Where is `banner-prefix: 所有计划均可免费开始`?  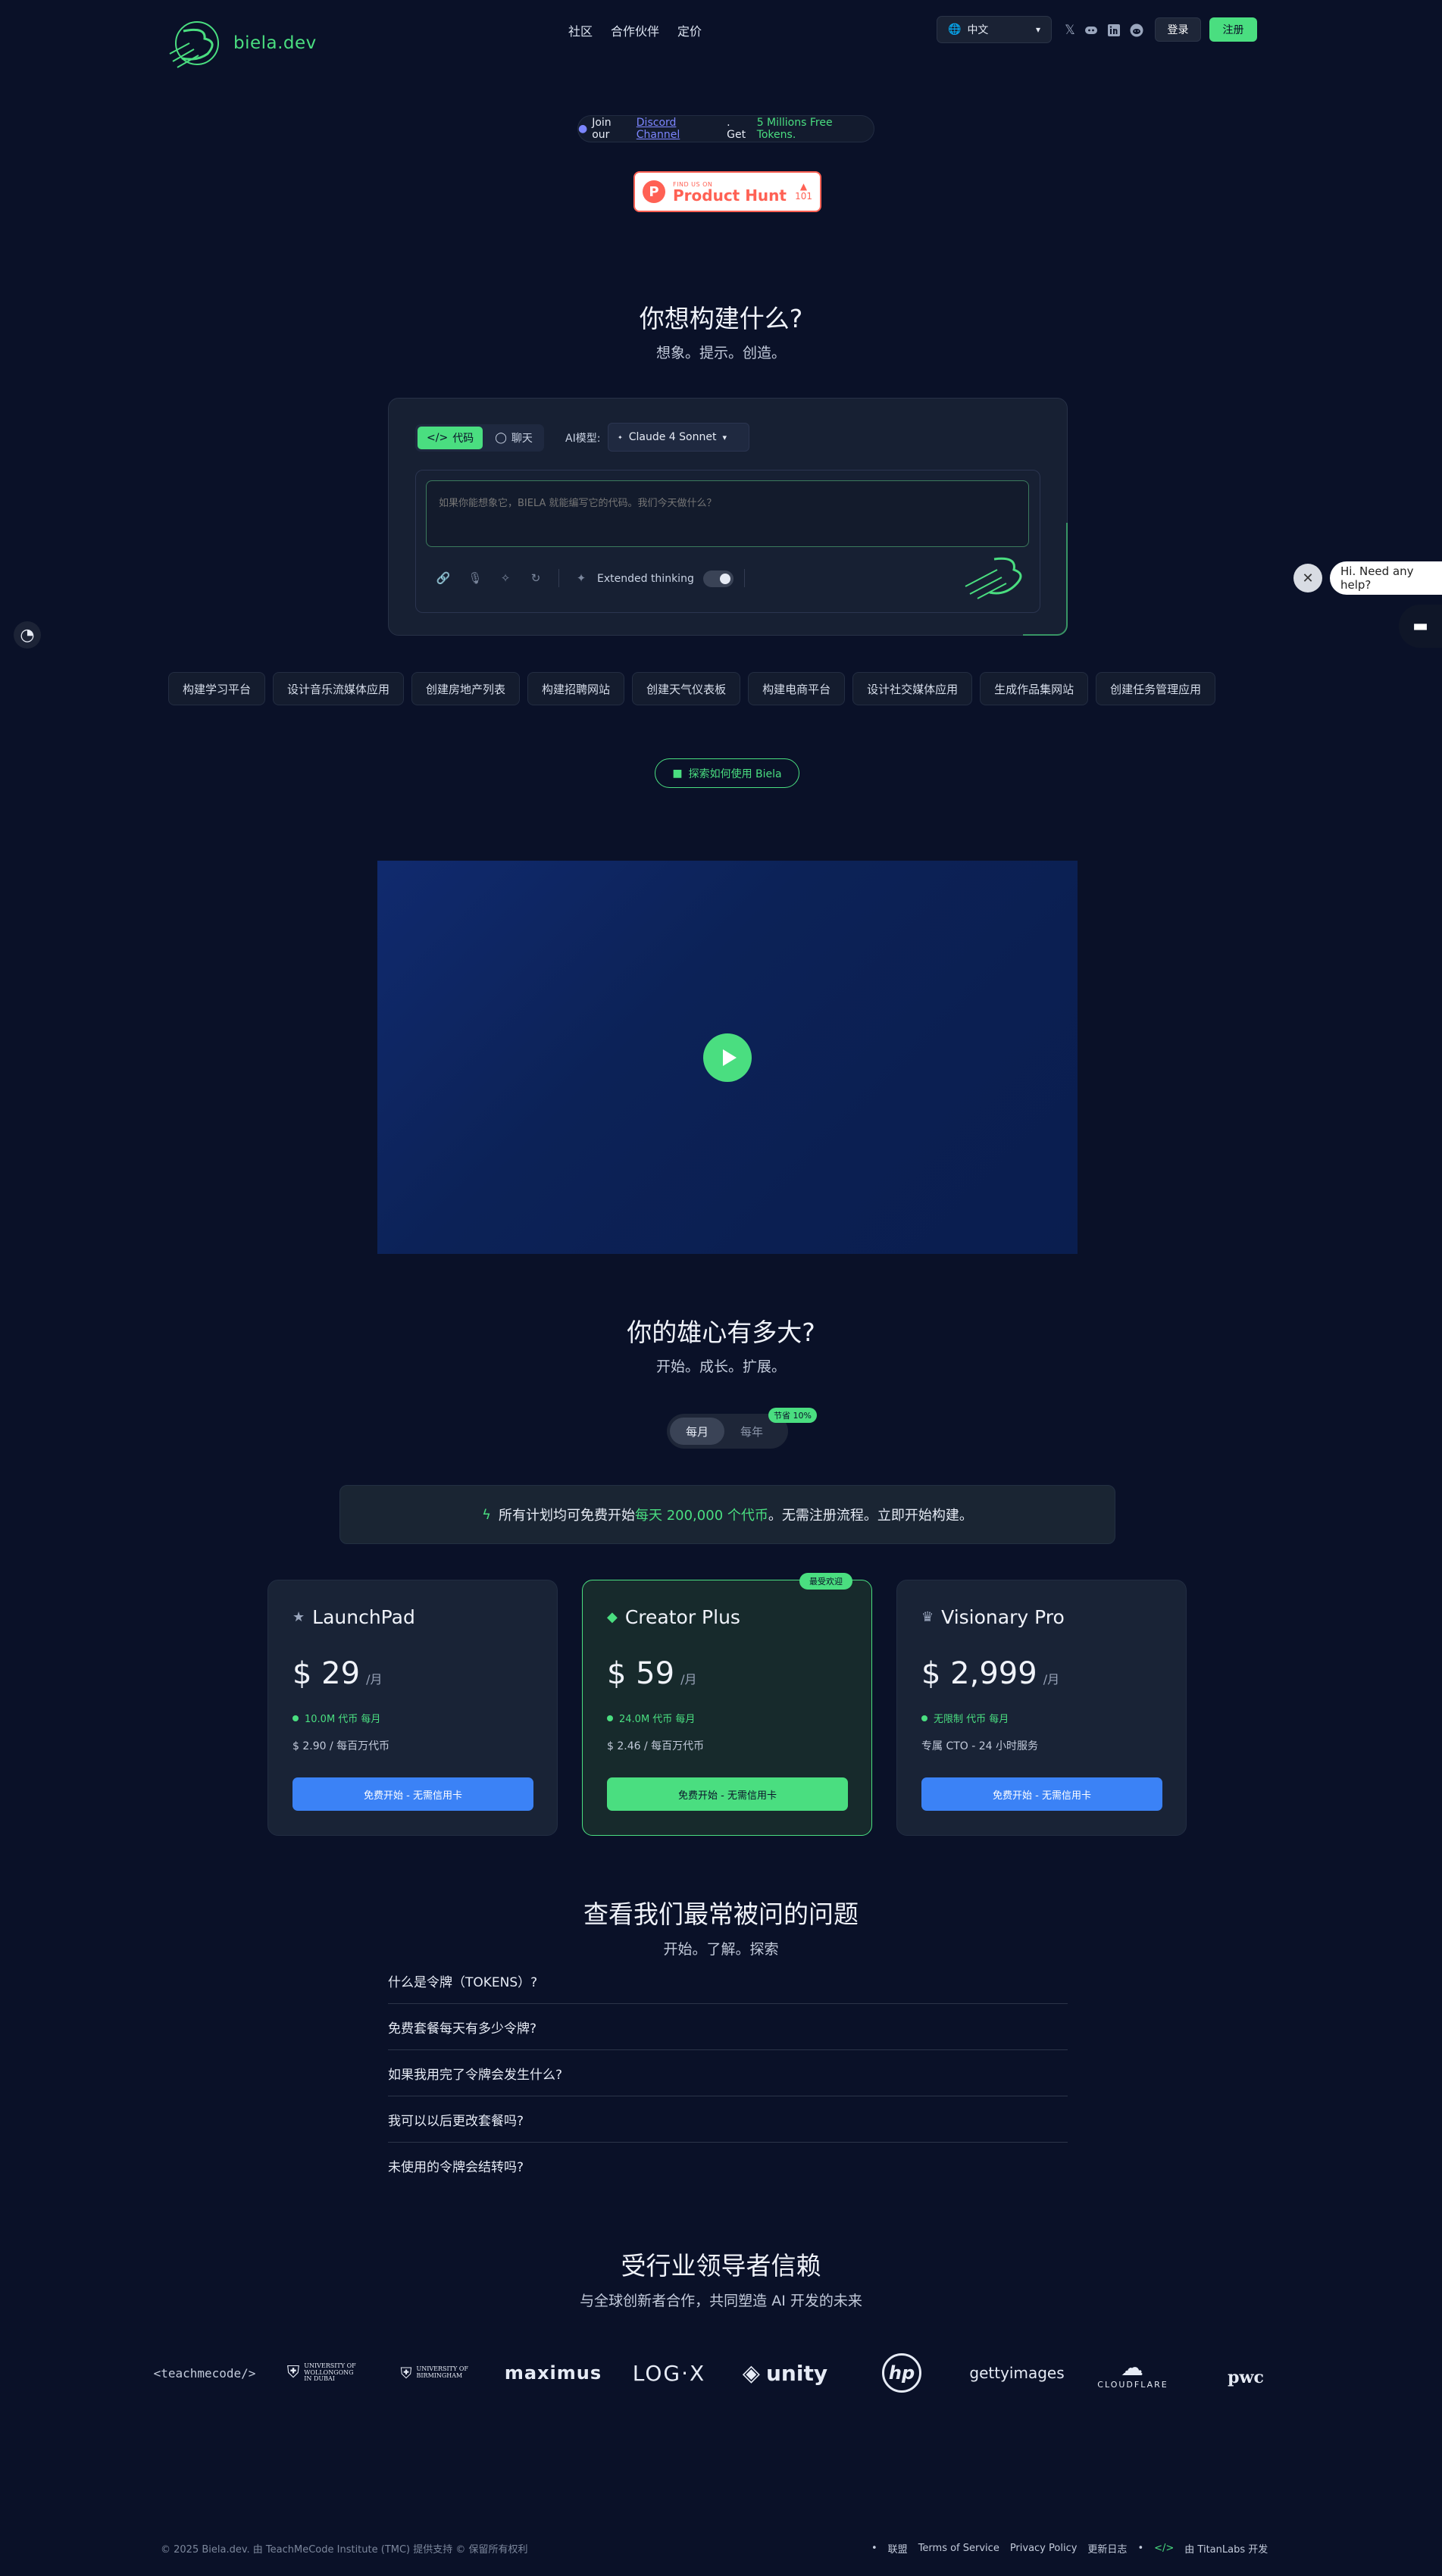 banner-prefix: 所有计划均可免费开始 is located at coordinates (566, 1516).